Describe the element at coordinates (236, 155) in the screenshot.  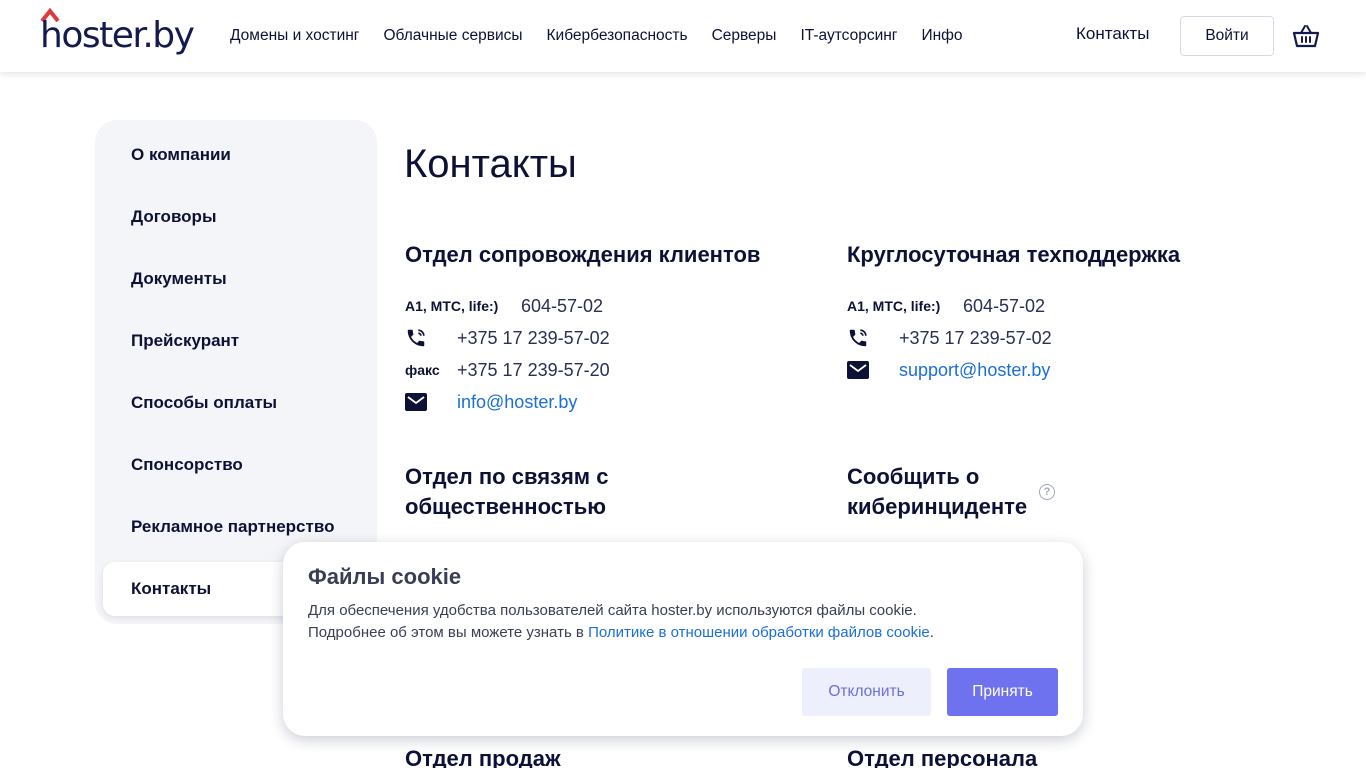
I see `sidebar-item-about: О компании` at that location.